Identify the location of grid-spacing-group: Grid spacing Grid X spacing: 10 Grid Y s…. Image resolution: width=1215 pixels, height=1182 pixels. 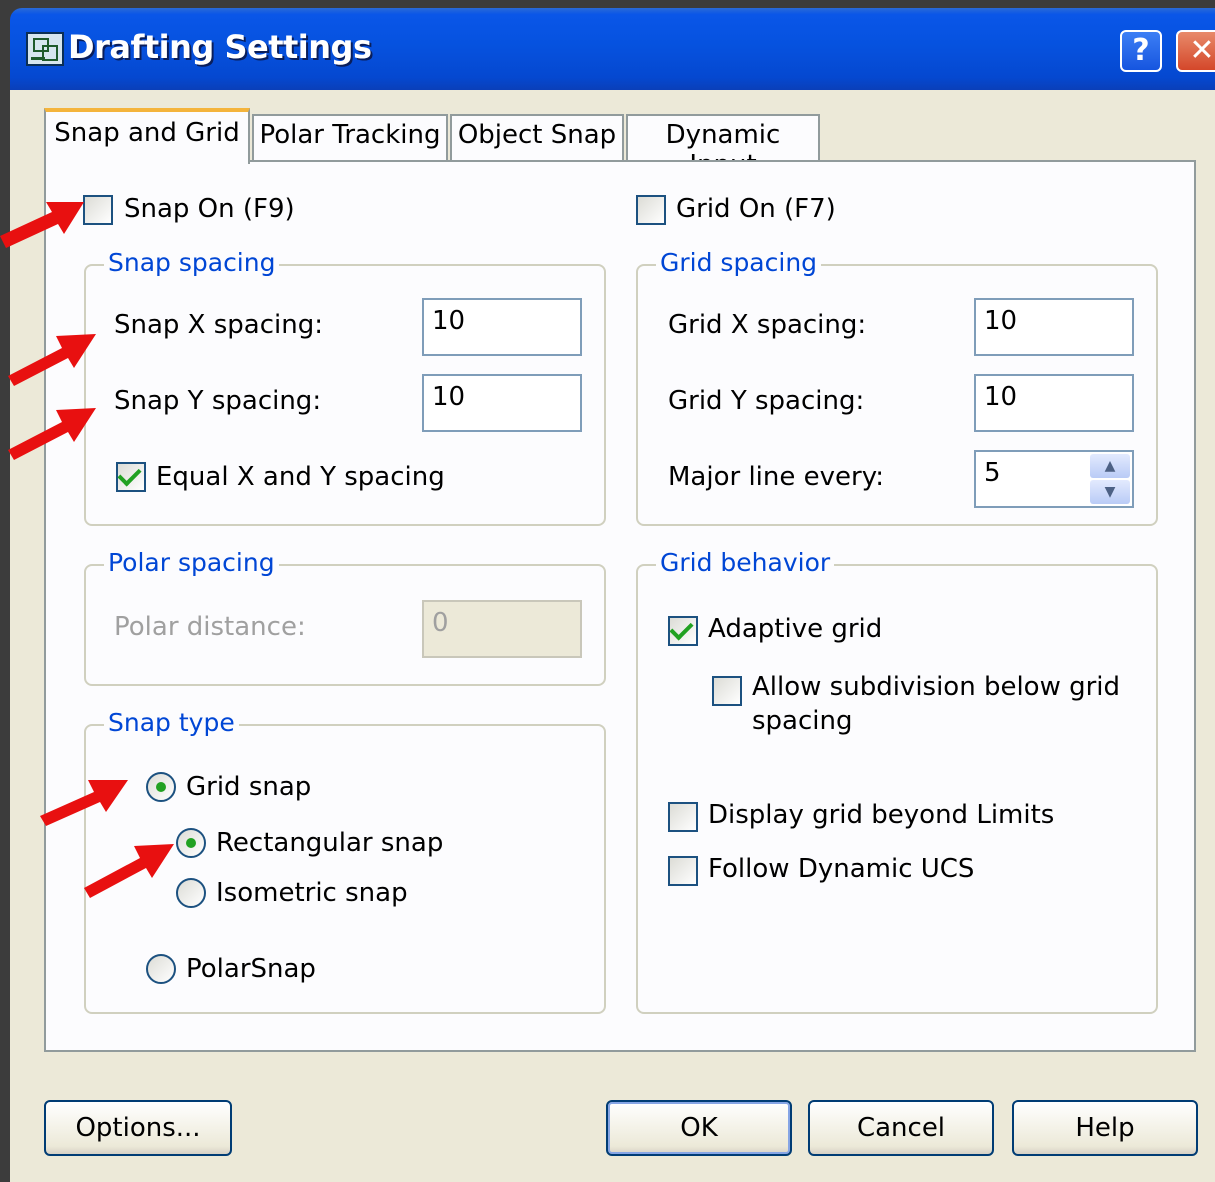
(897, 387).